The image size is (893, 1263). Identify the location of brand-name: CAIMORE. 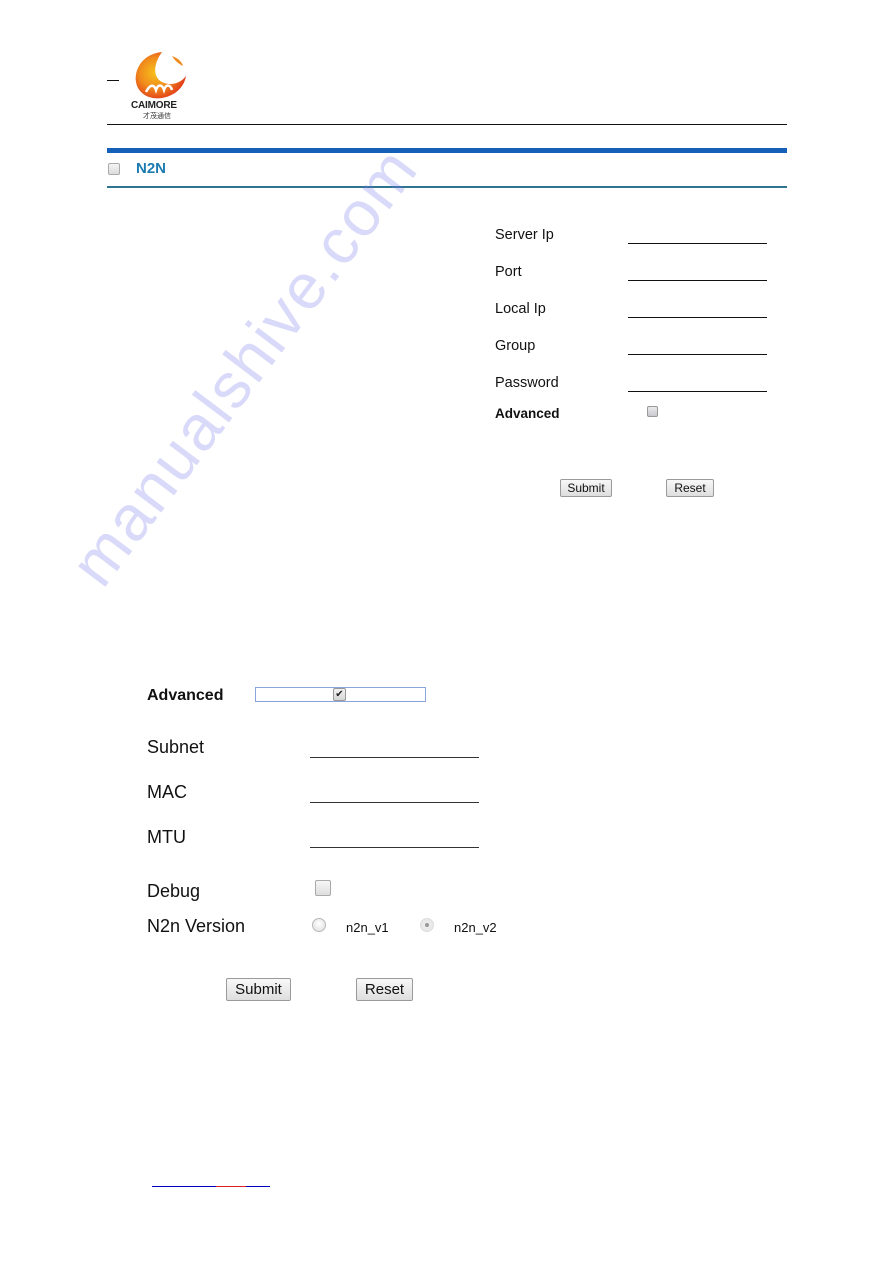
(154, 105).